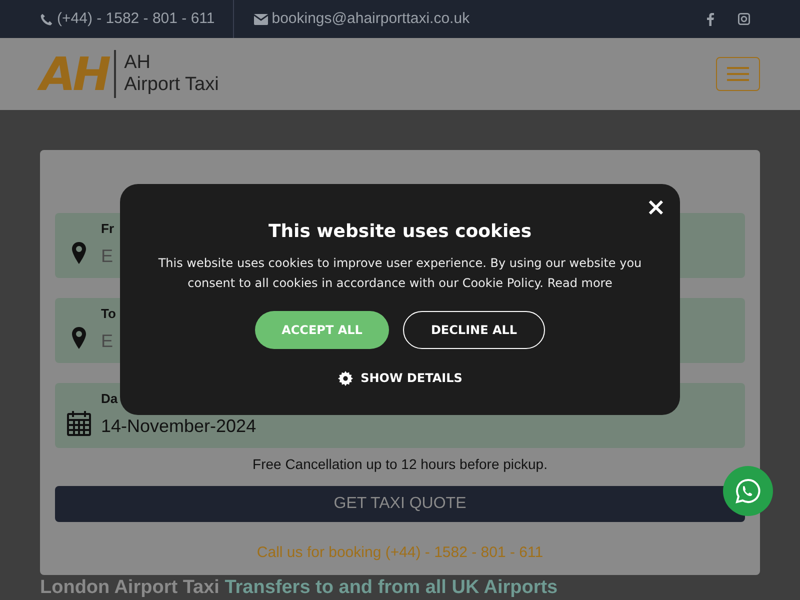 The image size is (800, 600). I want to click on dialog-text: This website uses cookies to improve user experience. By using our website you consent to all cookies in accordance with our Cookie Policy. Read more, so click(400, 273).